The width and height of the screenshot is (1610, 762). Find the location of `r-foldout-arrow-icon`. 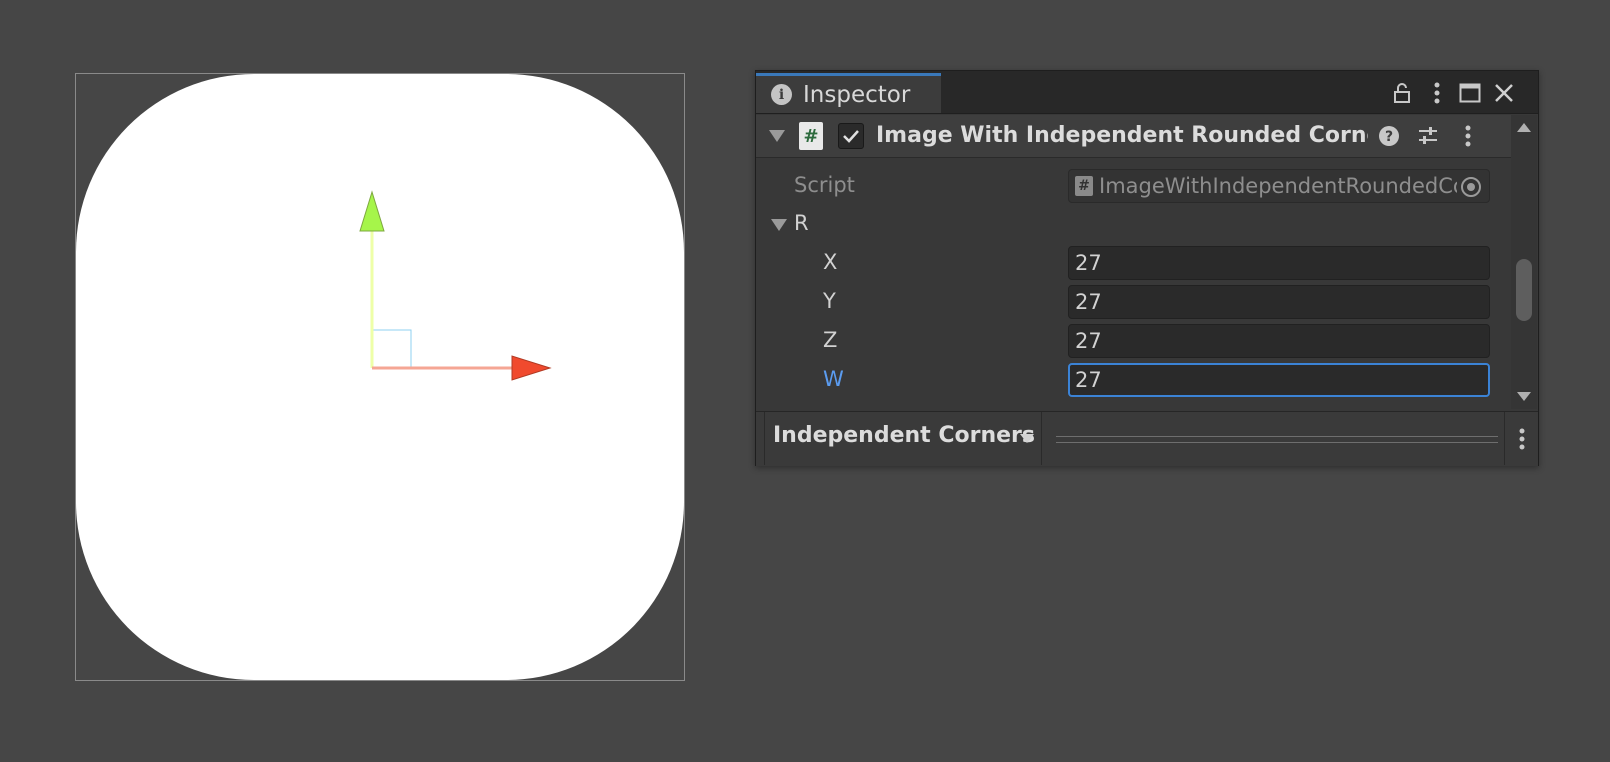

r-foldout-arrow-icon is located at coordinates (779, 225).